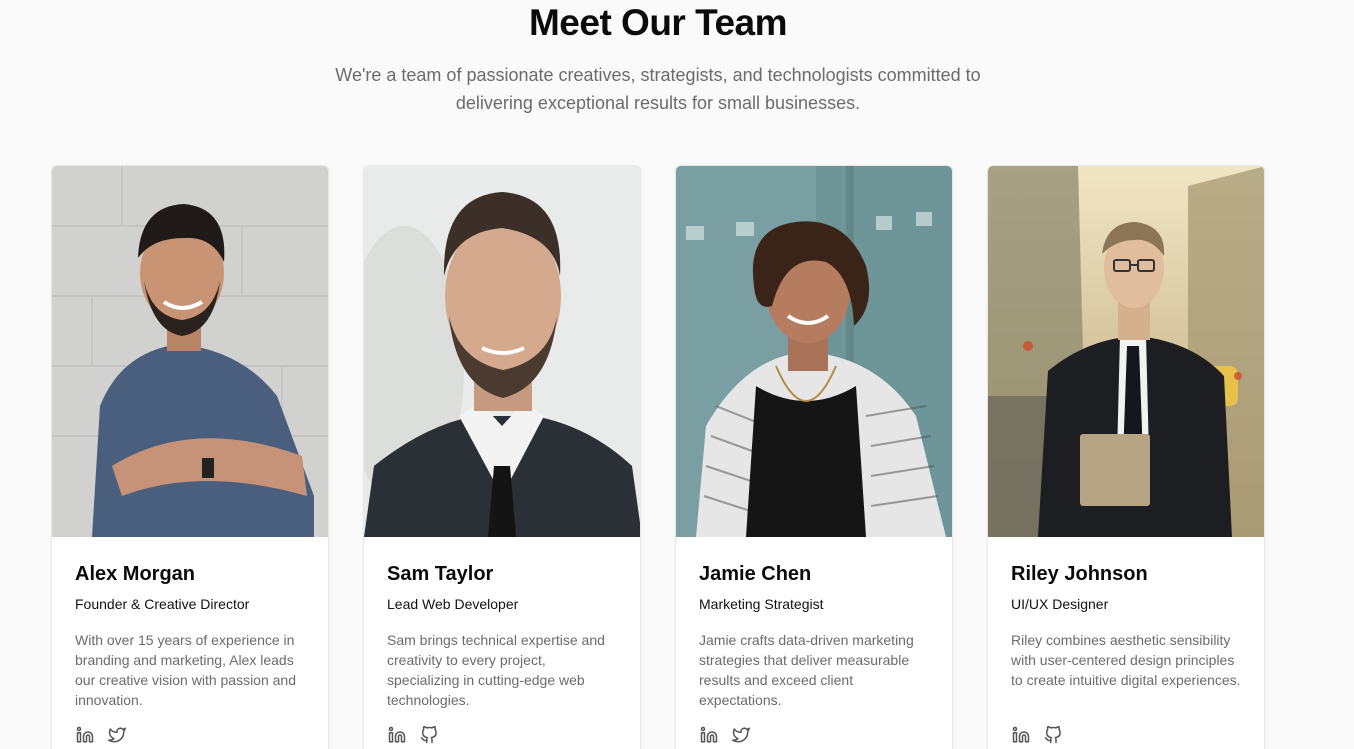  I want to click on sam-taylor-photo, so click(502, 351).